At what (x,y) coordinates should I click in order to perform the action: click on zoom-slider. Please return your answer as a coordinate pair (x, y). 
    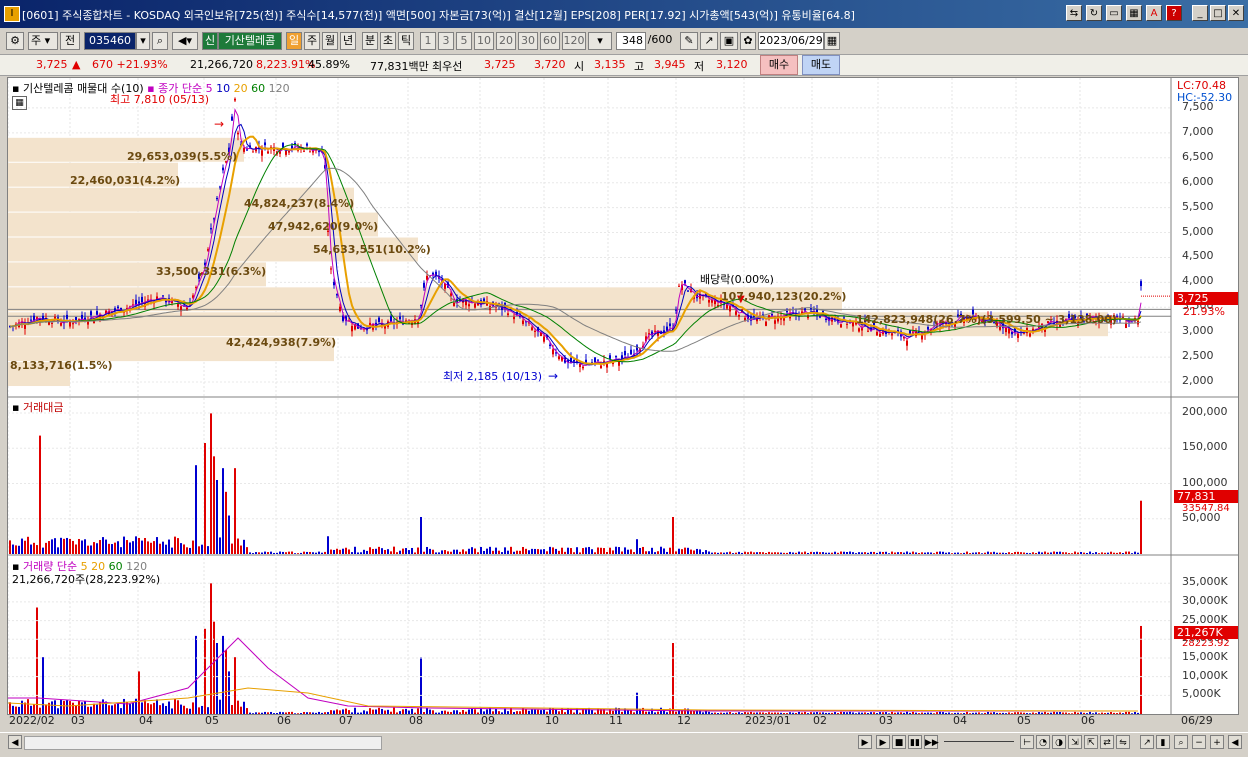
    Looking at the image, I should click on (979, 741).